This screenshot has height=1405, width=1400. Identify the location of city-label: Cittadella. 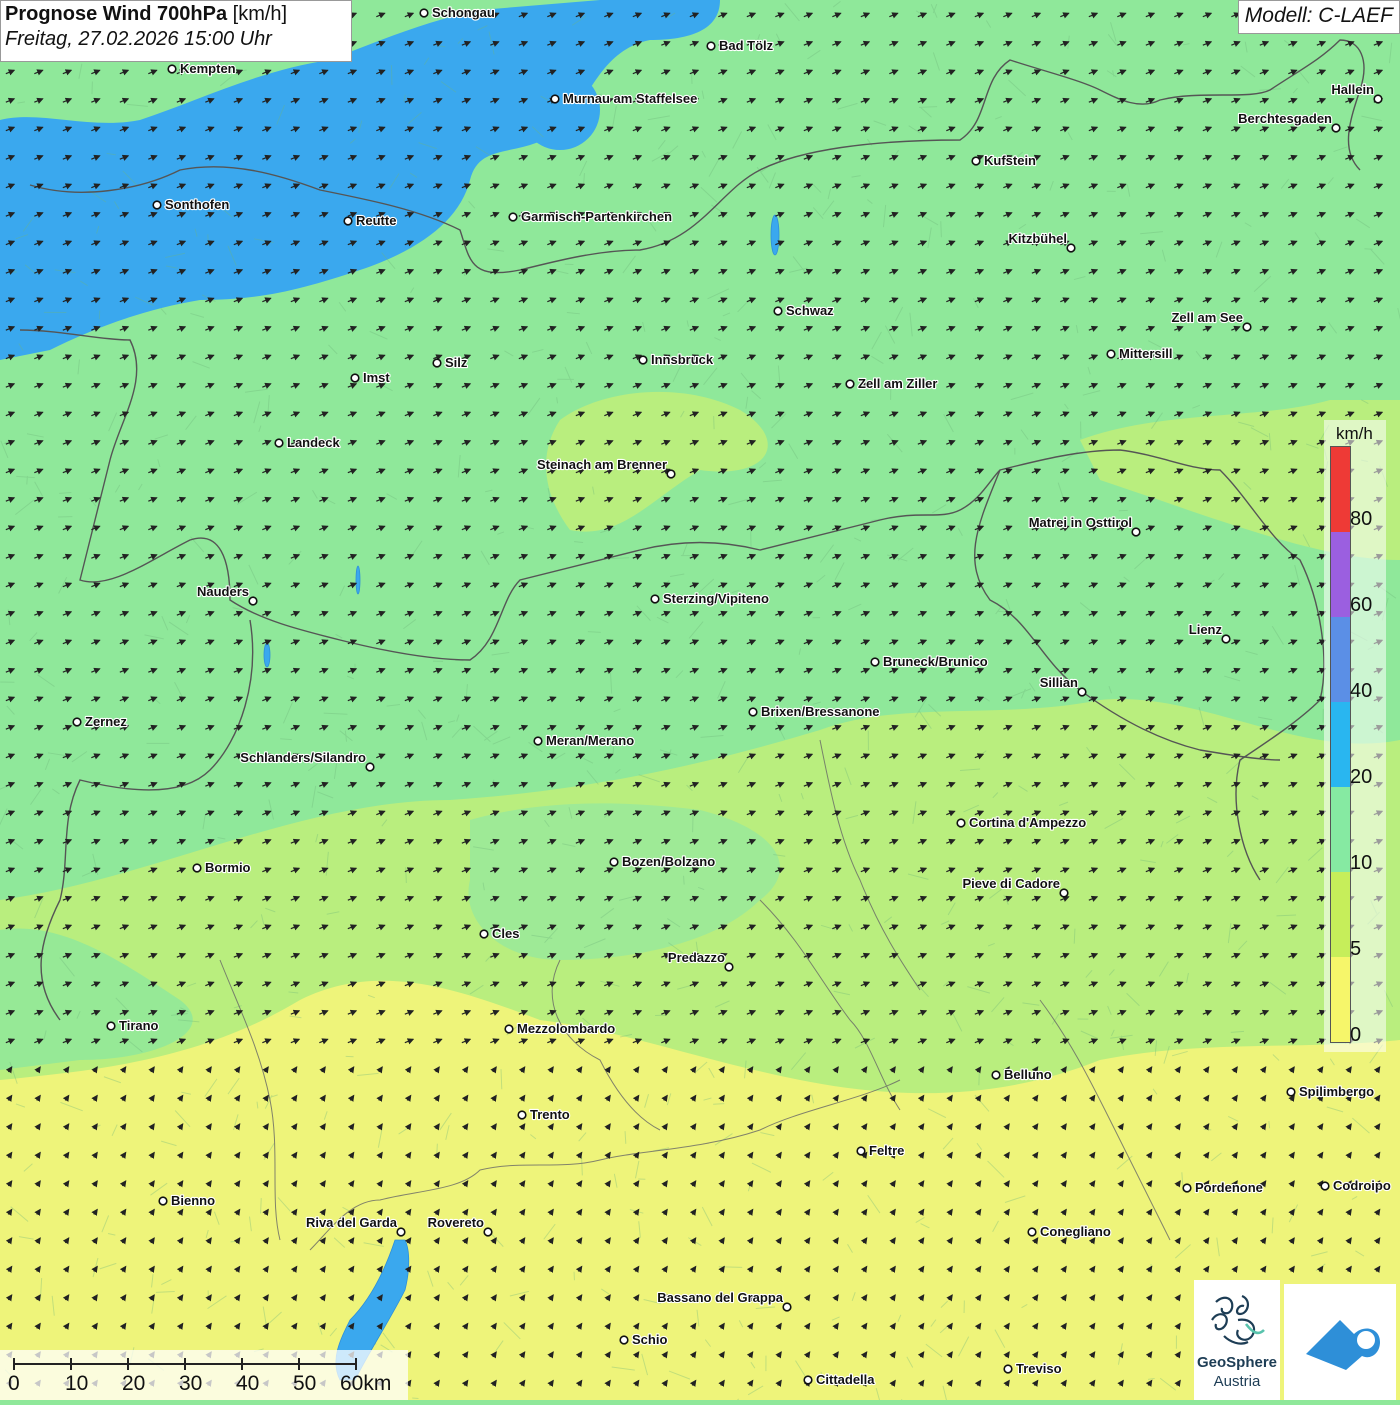
(845, 1379).